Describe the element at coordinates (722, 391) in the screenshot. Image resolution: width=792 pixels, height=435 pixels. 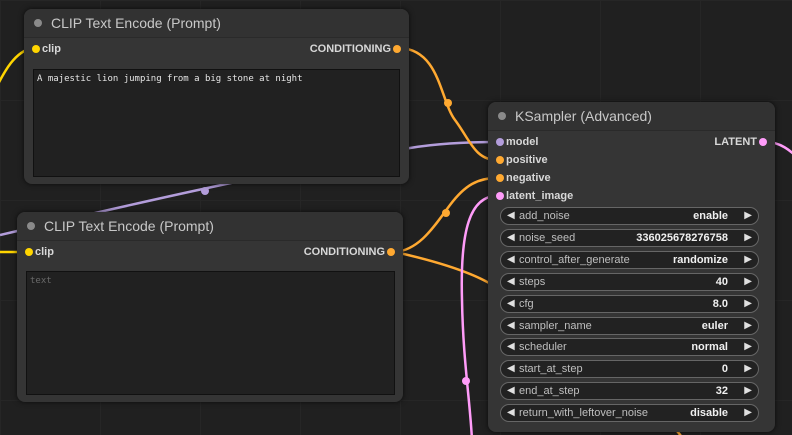
I see `widget-value: 32` at that location.